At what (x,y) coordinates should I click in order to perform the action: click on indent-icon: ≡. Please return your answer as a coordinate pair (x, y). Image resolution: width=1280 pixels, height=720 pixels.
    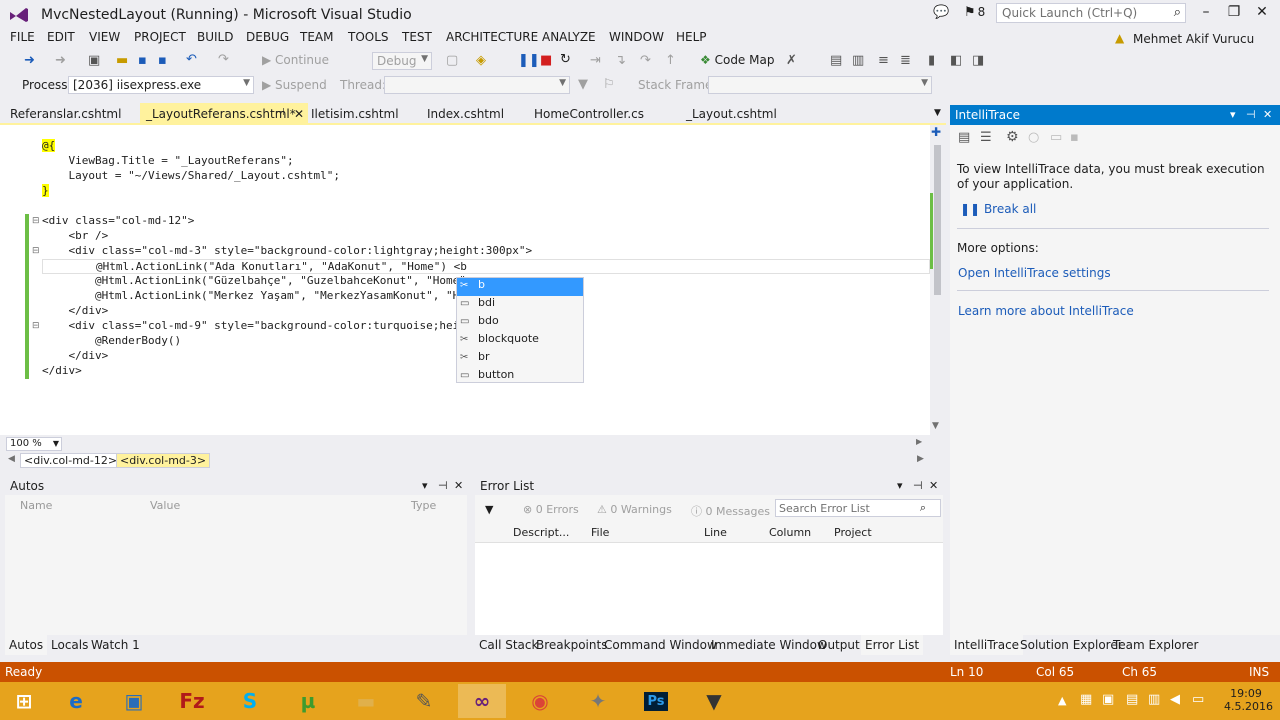
    Looking at the image, I should click on (883, 60).